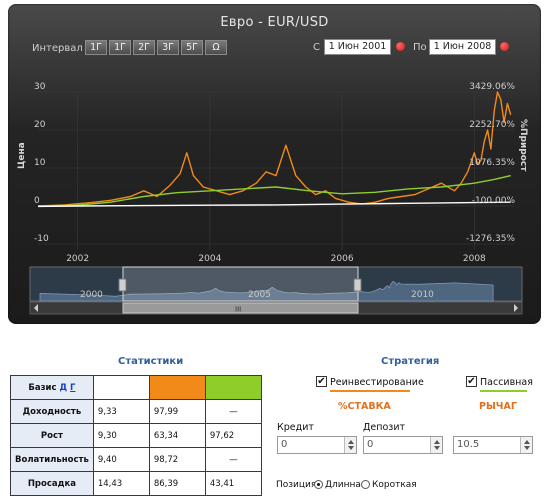 The width and height of the screenshot is (550, 501). I want to click on basis-cell: Базис Д Г, so click(52, 387).